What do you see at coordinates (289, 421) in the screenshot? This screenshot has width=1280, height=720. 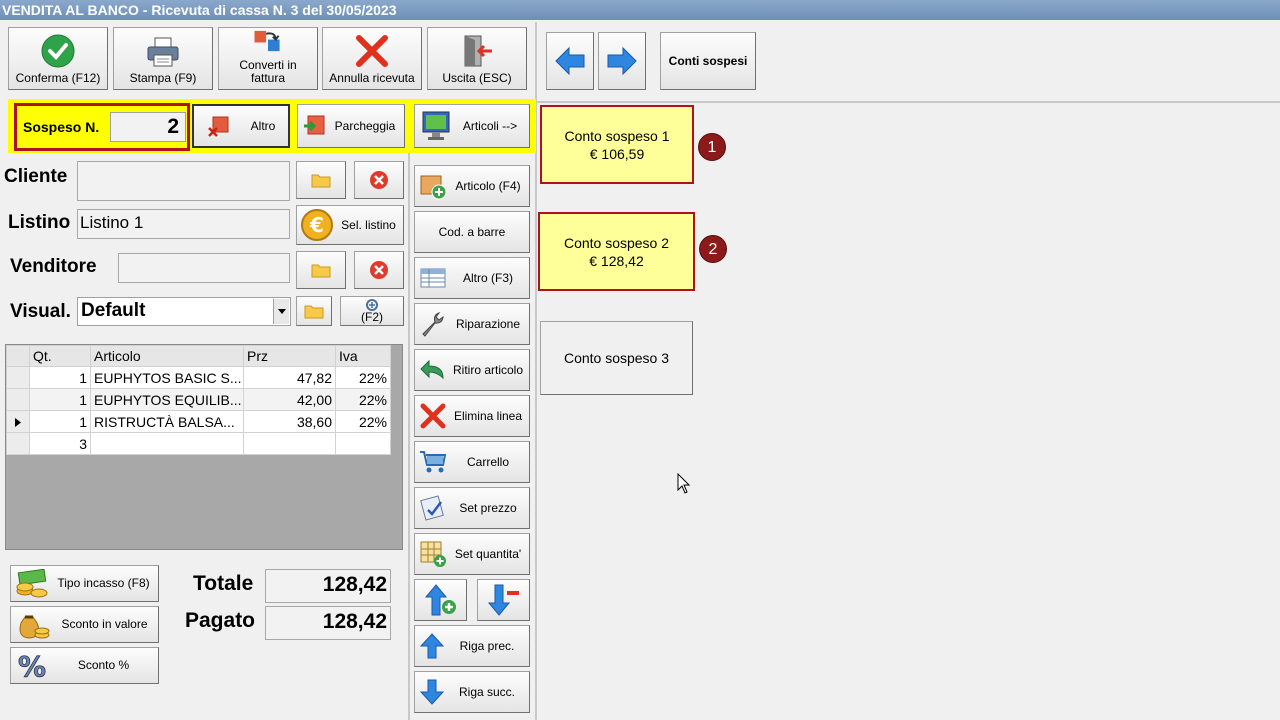 I see `cell-prz: 38,60` at bounding box center [289, 421].